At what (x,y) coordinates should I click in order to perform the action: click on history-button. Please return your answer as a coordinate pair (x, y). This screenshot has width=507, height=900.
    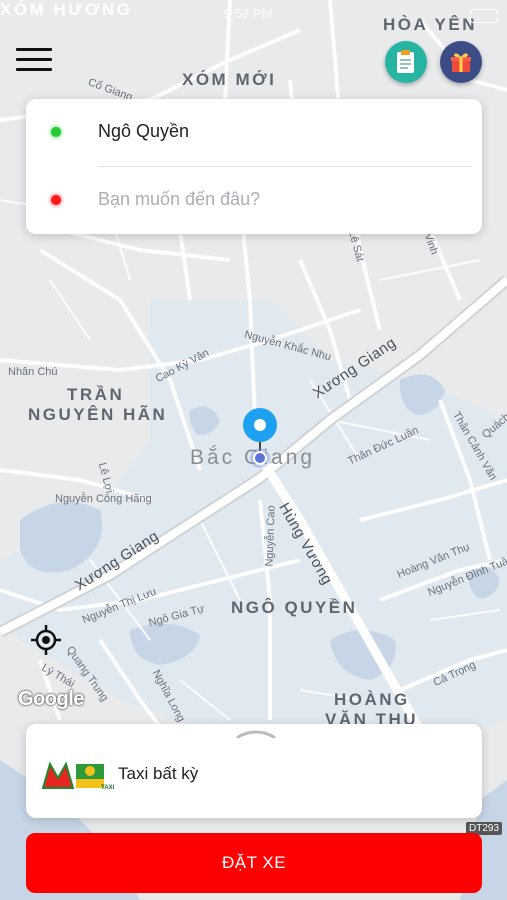
    Looking at the image, I should click on (406, 62).